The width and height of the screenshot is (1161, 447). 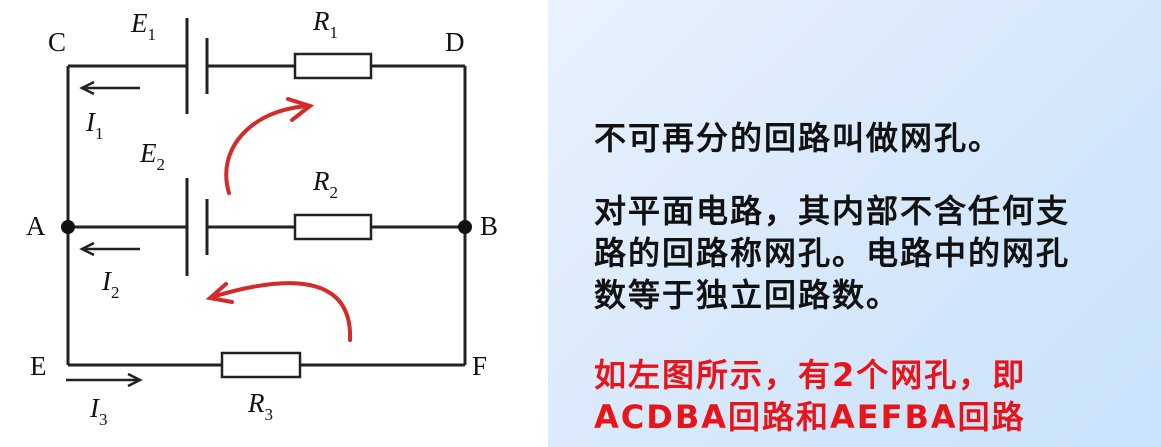 What do you see at coordinates (325, 24) in the screenshot?
I see `resistor-label-r1: R1` at bounding box center [325, 24].